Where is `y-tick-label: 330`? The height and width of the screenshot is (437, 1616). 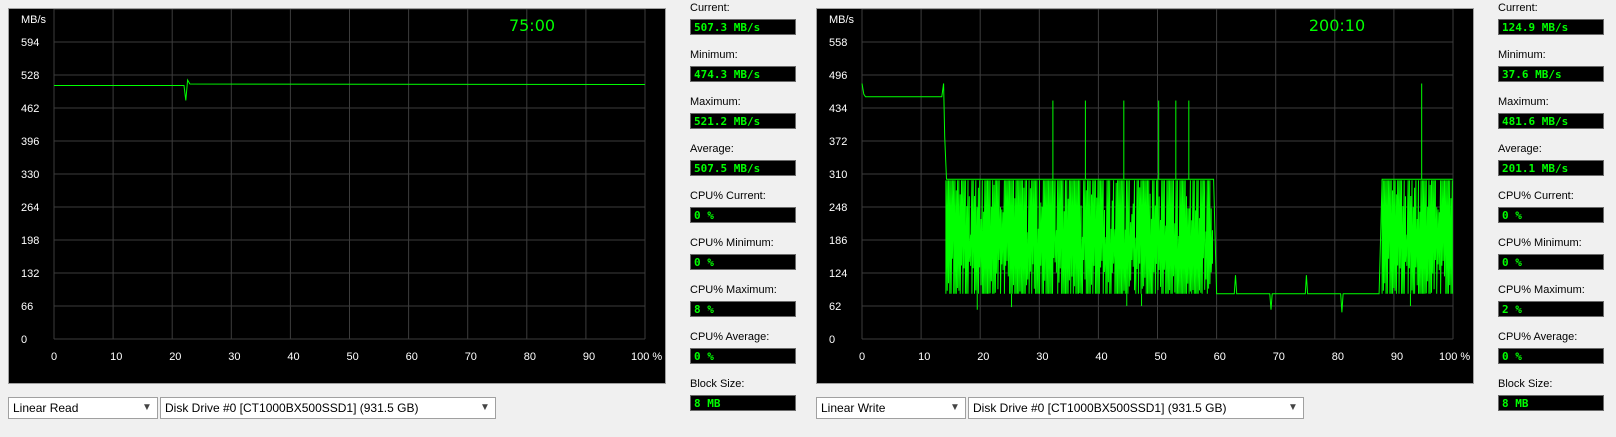 y-tick-label: 330 is located at coordinates (30, 175).